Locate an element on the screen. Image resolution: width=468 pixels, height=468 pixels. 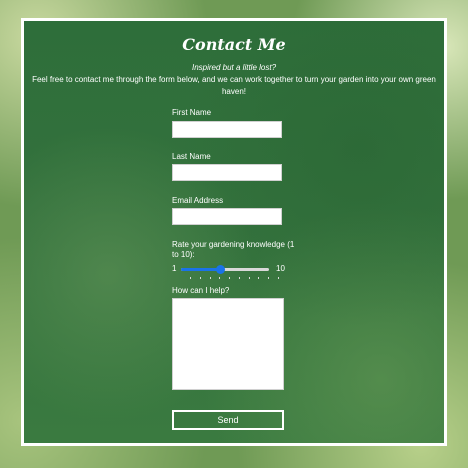
rating-slider-fill is located at coordinates (201, 269).